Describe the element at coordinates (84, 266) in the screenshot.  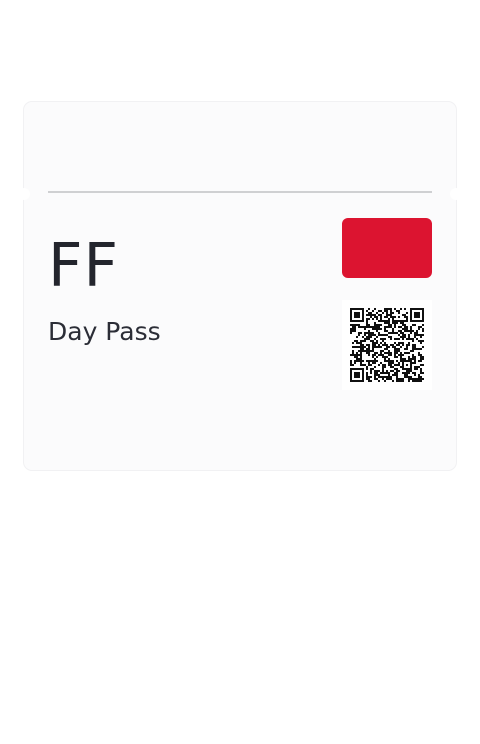
I see `ticket-code: FF` at that location.